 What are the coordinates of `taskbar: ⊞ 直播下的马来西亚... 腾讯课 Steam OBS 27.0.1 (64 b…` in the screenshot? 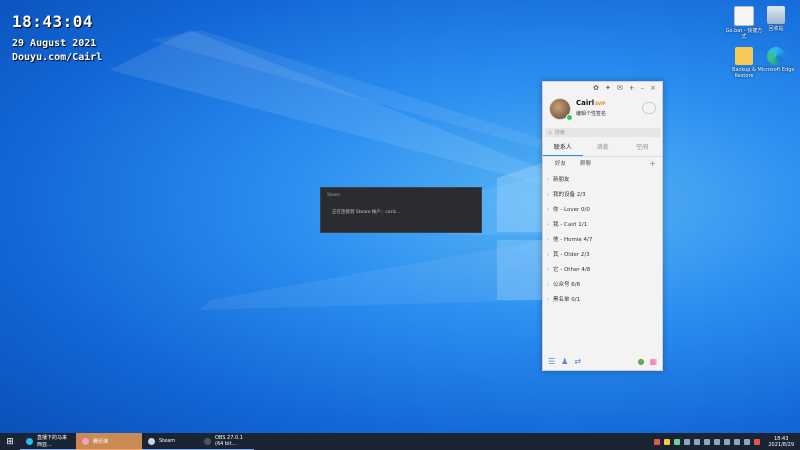 It's located at (400, 441).